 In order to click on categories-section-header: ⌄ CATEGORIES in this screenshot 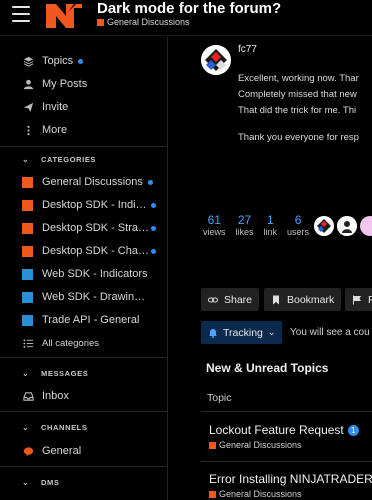, I will do `click(83, 159)`.